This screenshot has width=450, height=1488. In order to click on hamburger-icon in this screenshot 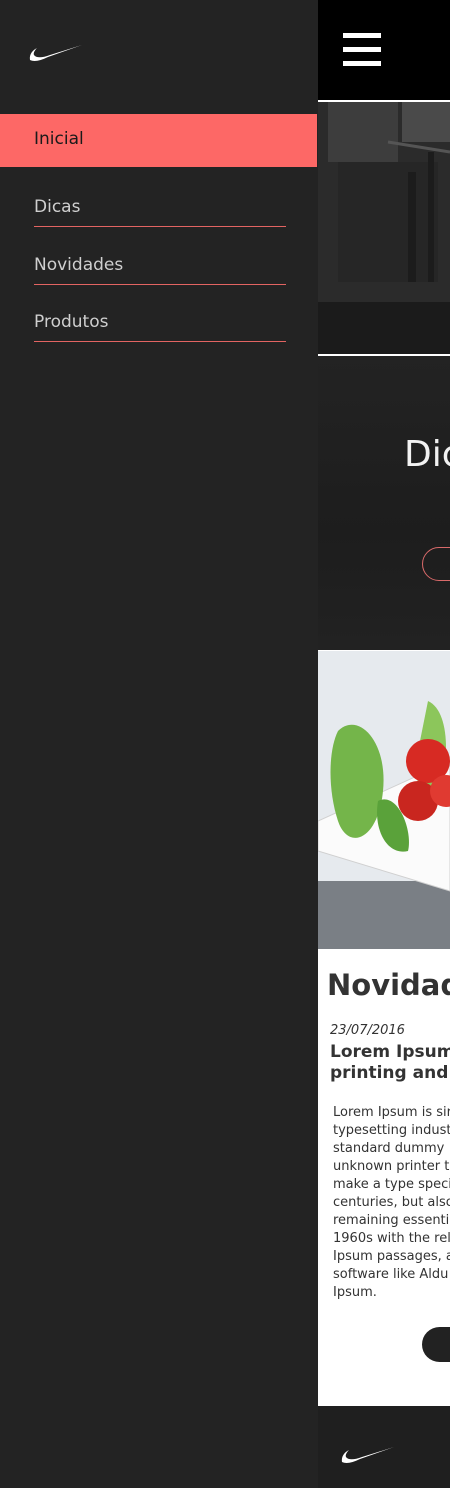, I will do `click(362, 49)`.